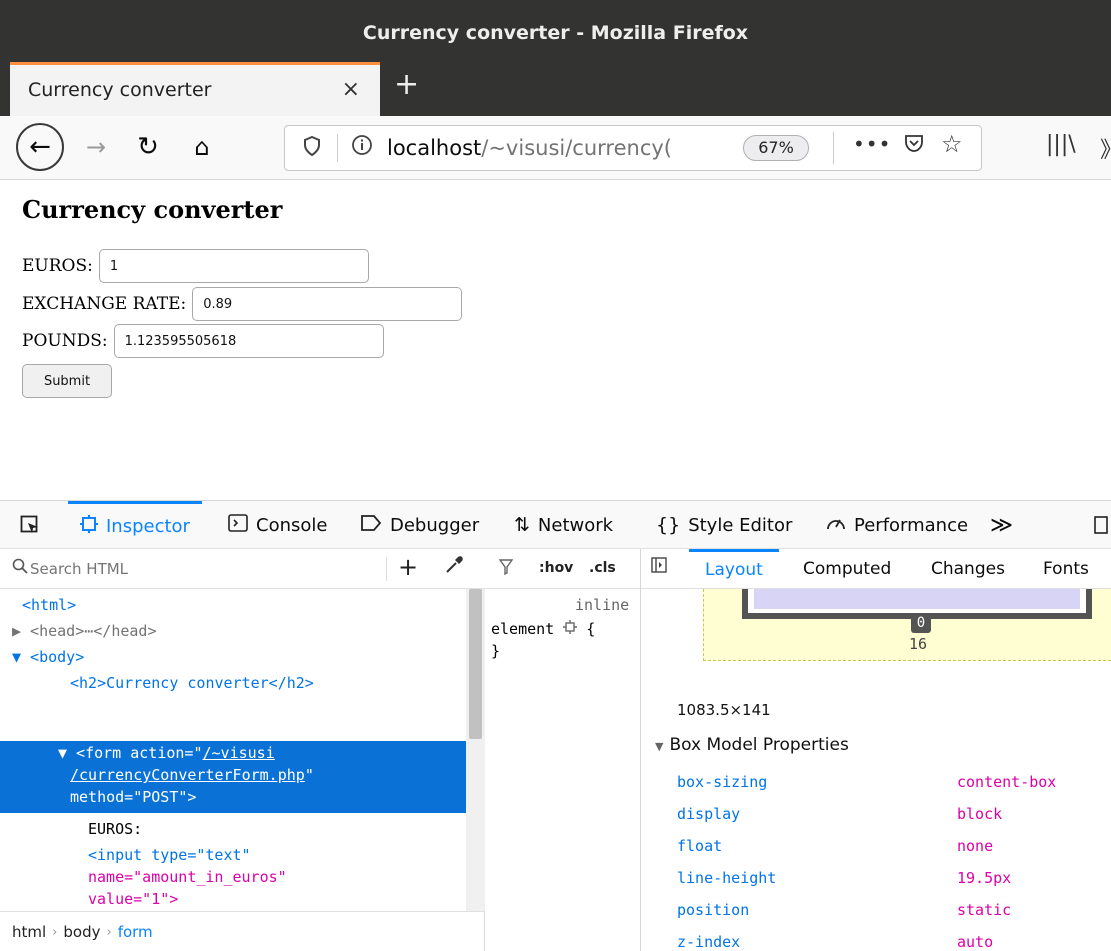  I want to click on hover-state-toggle: :hov, so click(556, 568).